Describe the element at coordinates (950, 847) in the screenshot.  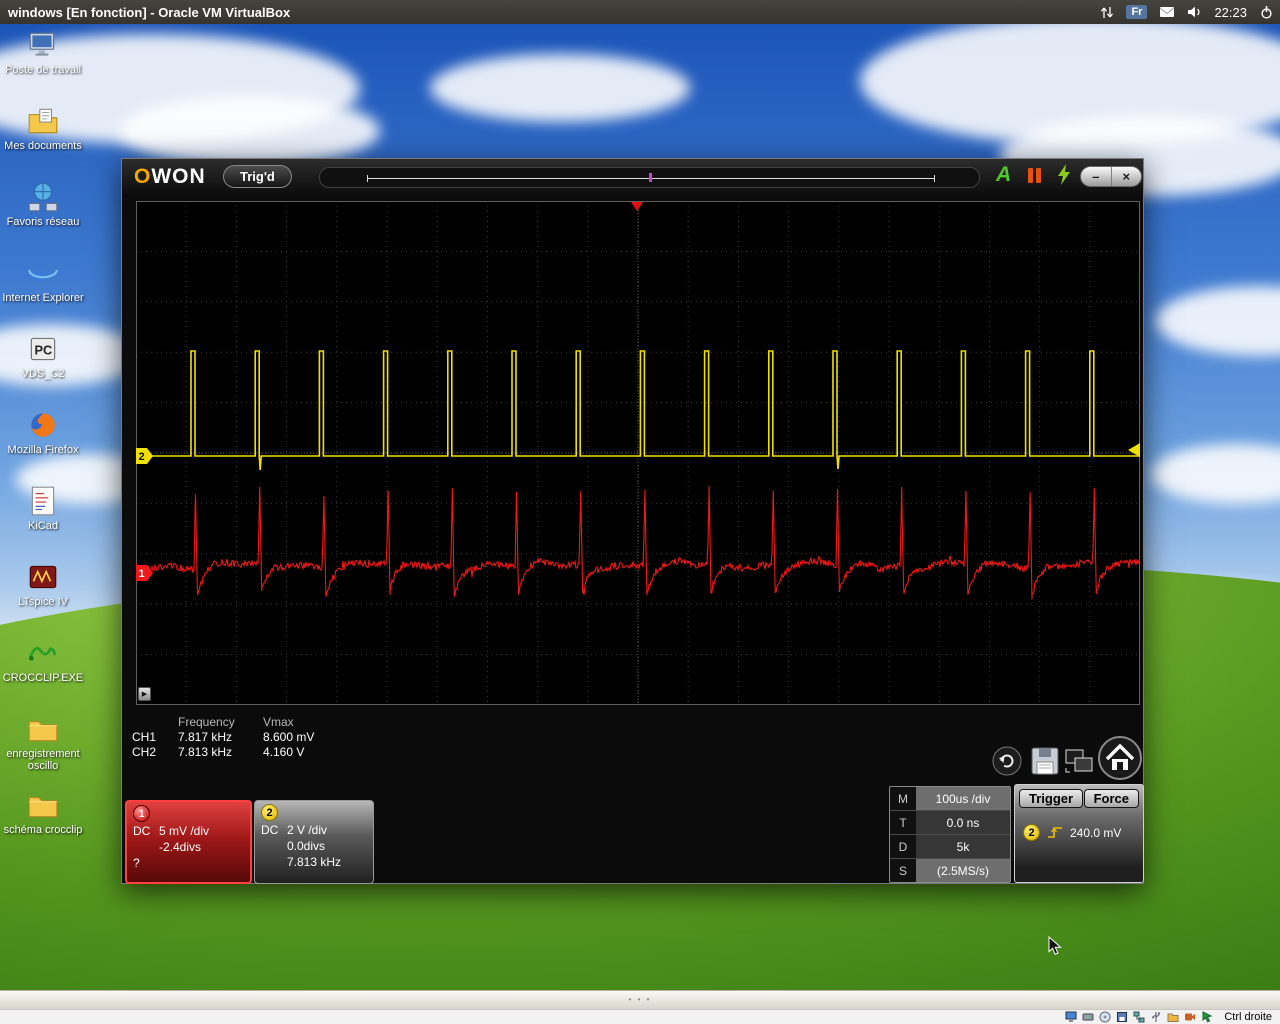
I see `timebase-row-d: D 5k` at that location.